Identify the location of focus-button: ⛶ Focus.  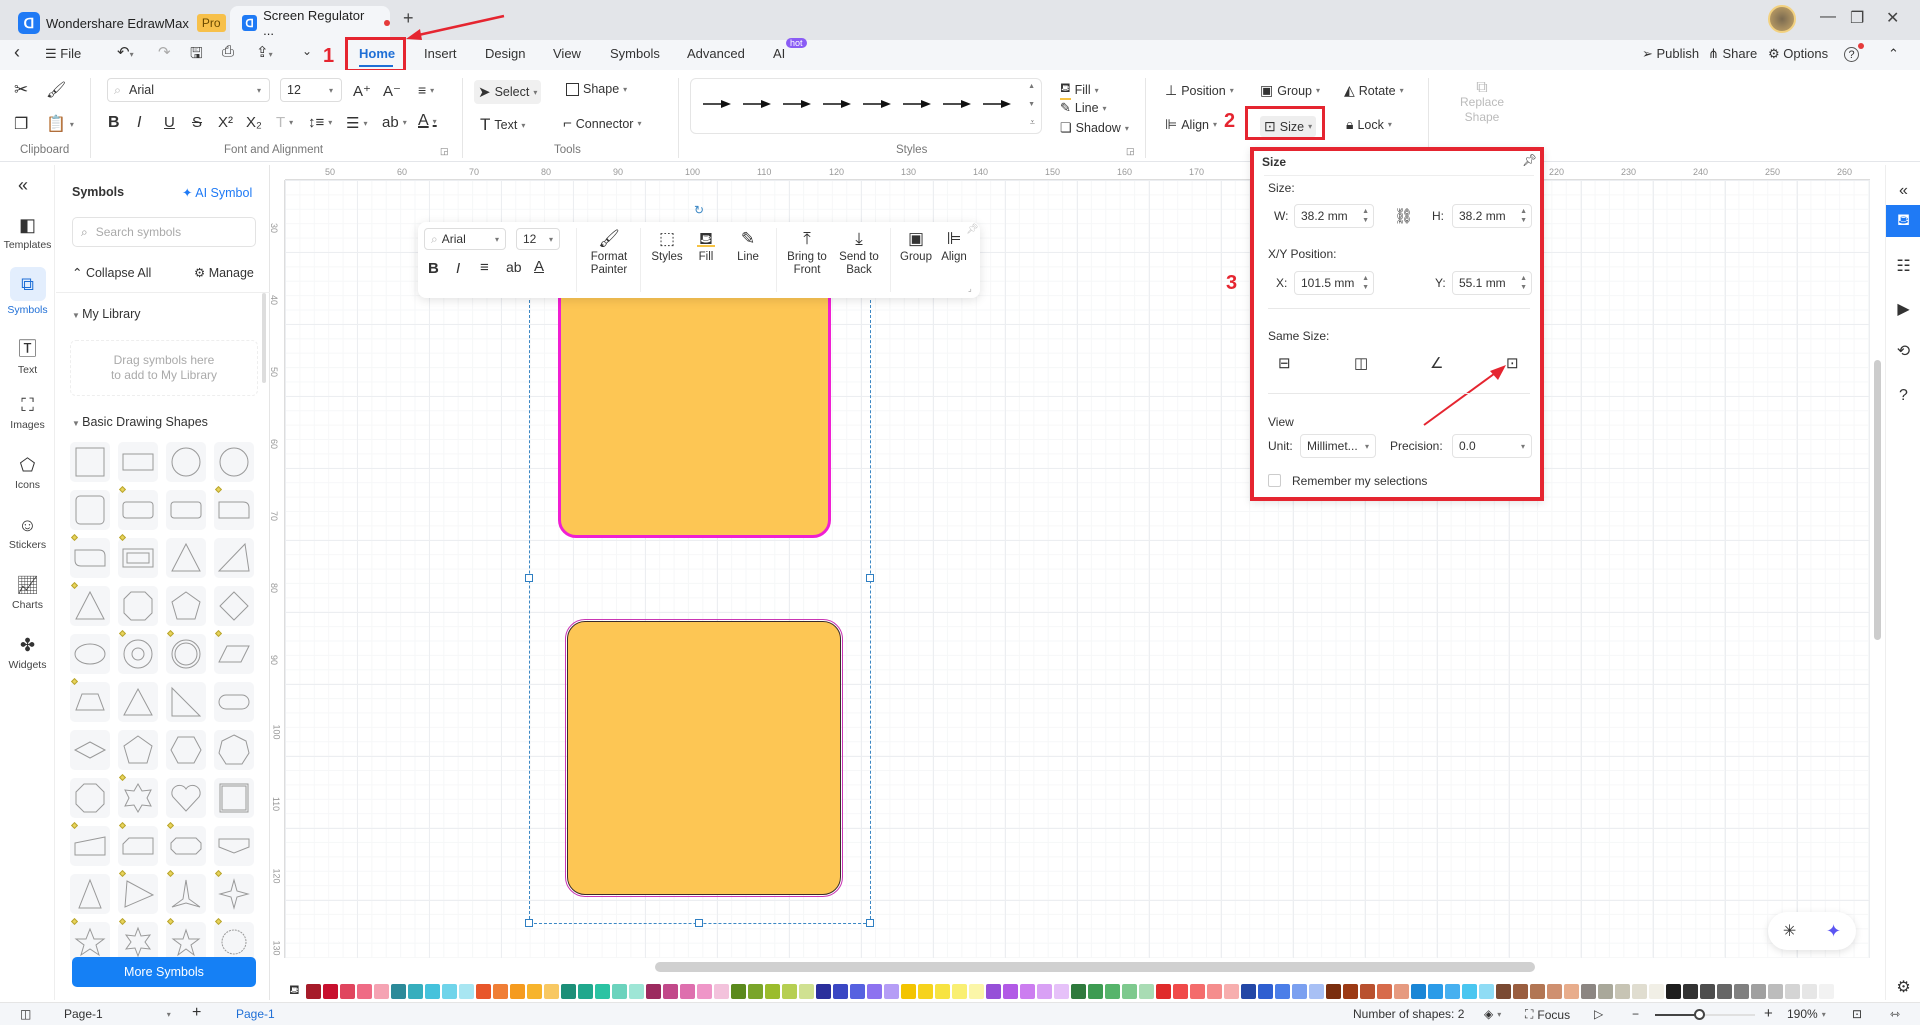
(1547, 1014).